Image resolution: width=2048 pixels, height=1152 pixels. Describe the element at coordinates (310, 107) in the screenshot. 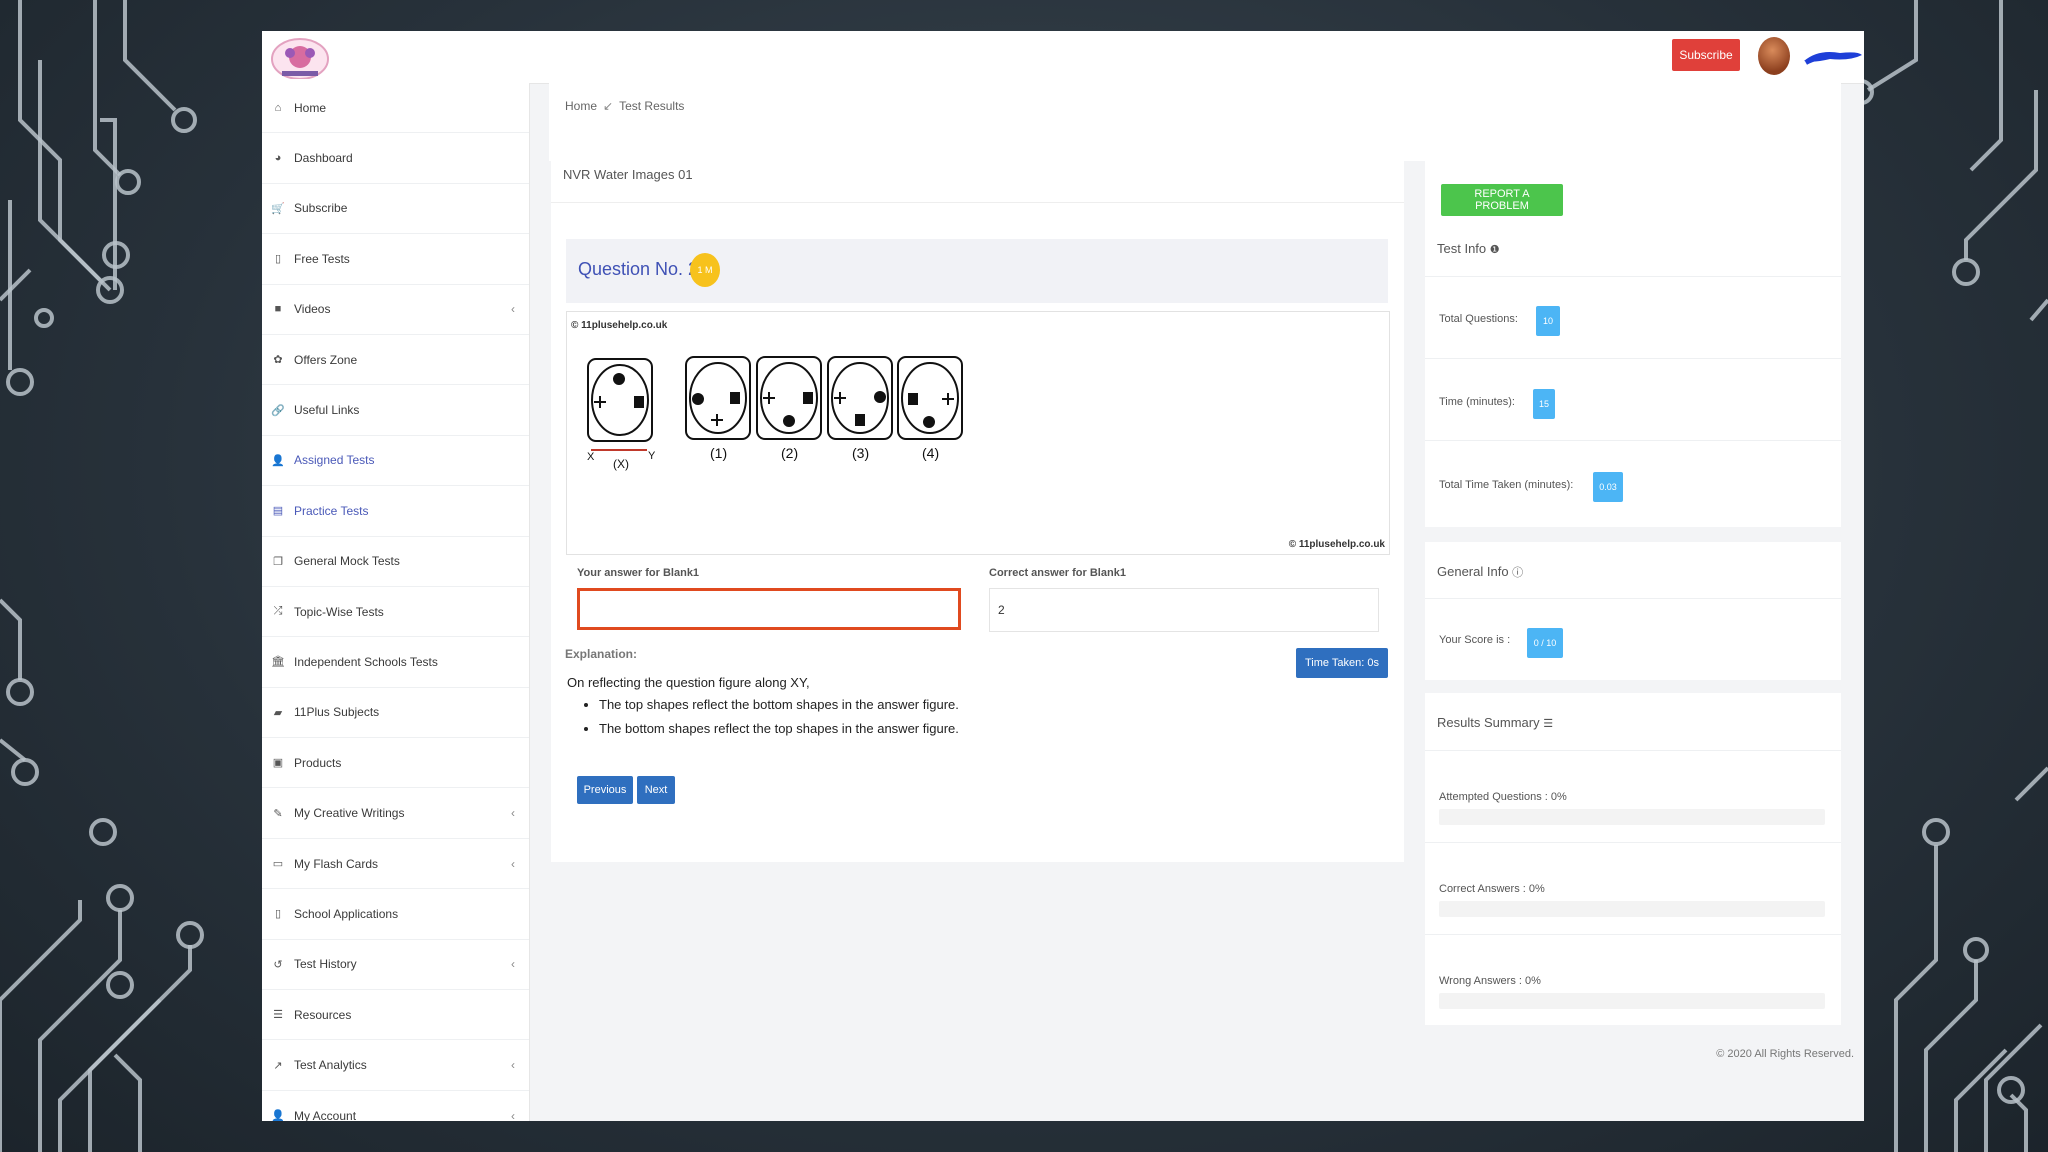

I see `sidebar-item-label: Home` at that location.